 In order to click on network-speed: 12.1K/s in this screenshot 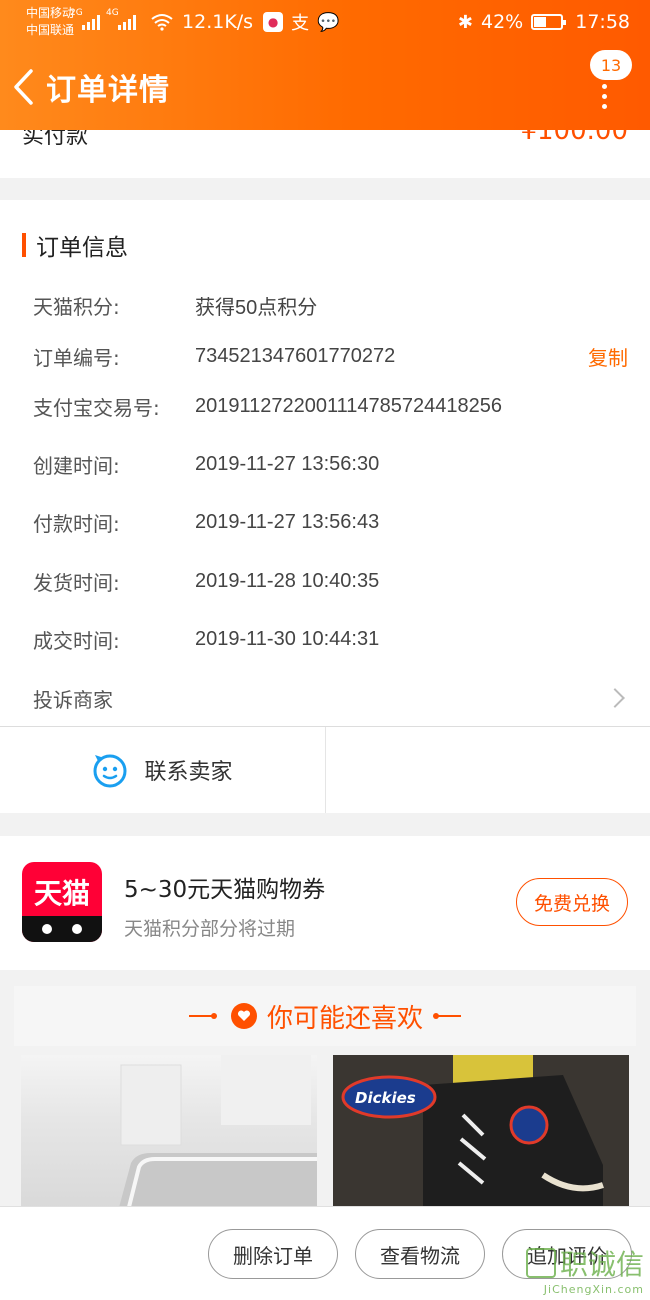, I will do `click(218, 22)`.